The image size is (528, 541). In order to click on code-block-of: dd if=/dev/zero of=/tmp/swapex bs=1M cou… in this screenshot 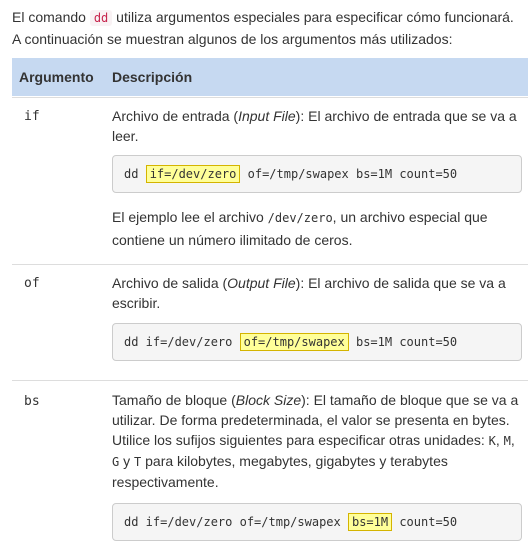, I will do `click(317, 342)`.